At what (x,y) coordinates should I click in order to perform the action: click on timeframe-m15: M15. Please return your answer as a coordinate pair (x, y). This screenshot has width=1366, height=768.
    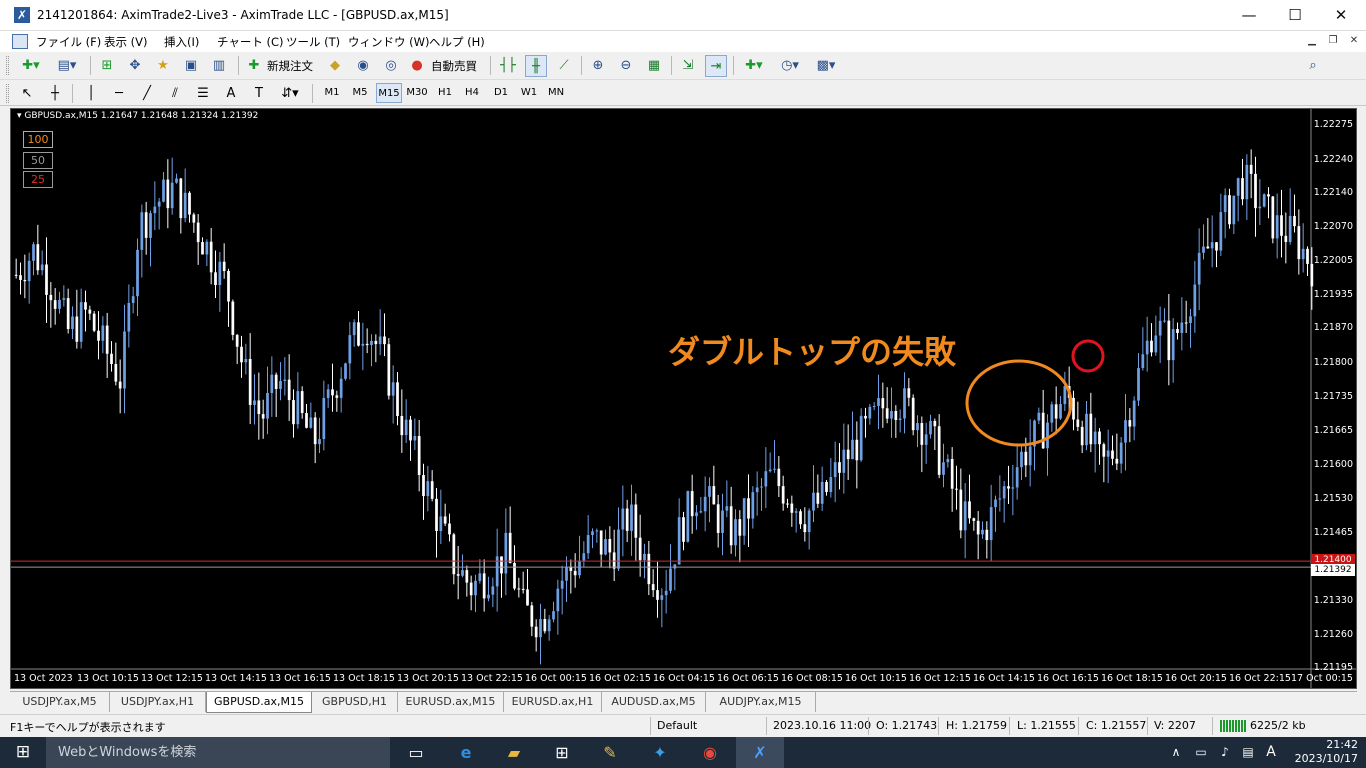
    Looking at the image, I should click on (389, 93).